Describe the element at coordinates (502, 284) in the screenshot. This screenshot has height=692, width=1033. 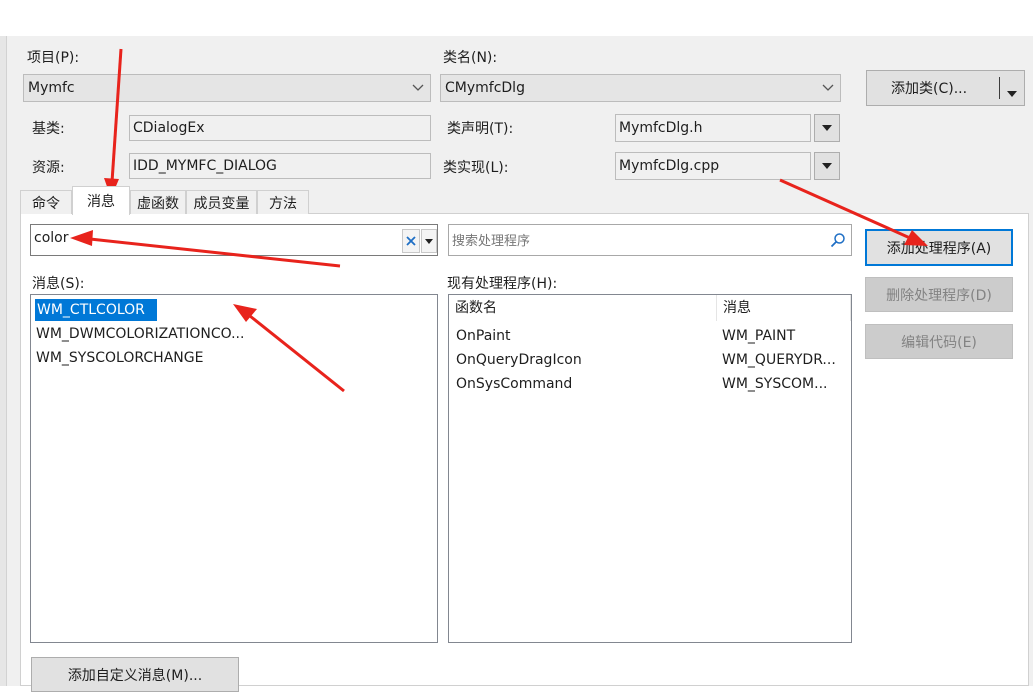
I see `handlers-label: 现有处理程序(H):` at that location.